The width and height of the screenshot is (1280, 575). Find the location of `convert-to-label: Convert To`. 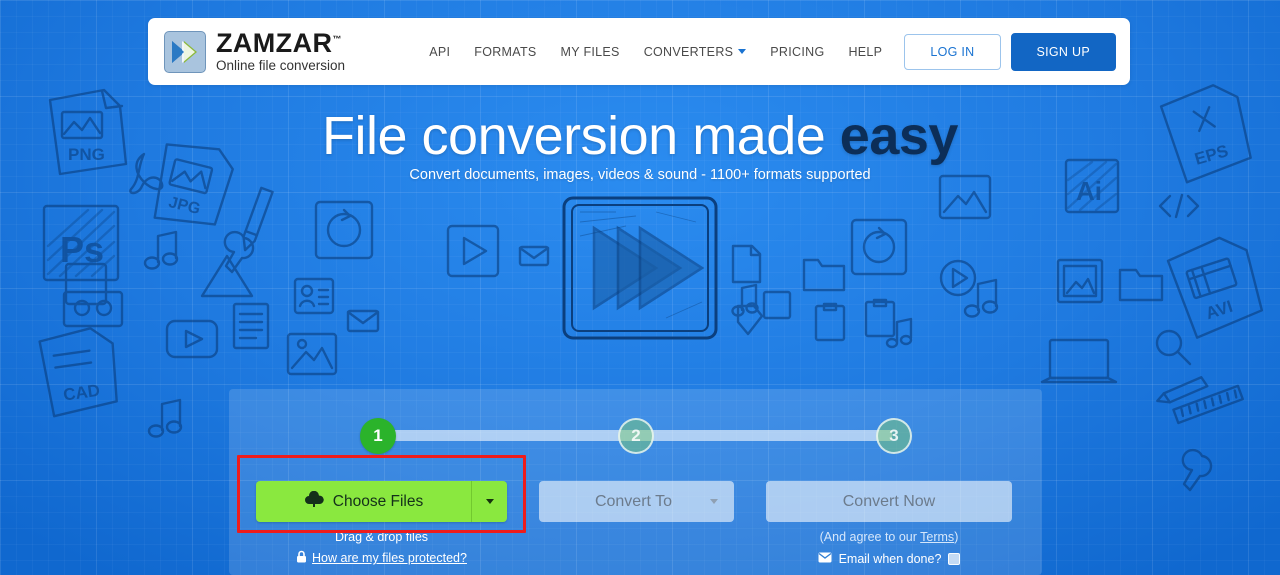

convert-to-label: Convert To is located at coordinates (633, 501).